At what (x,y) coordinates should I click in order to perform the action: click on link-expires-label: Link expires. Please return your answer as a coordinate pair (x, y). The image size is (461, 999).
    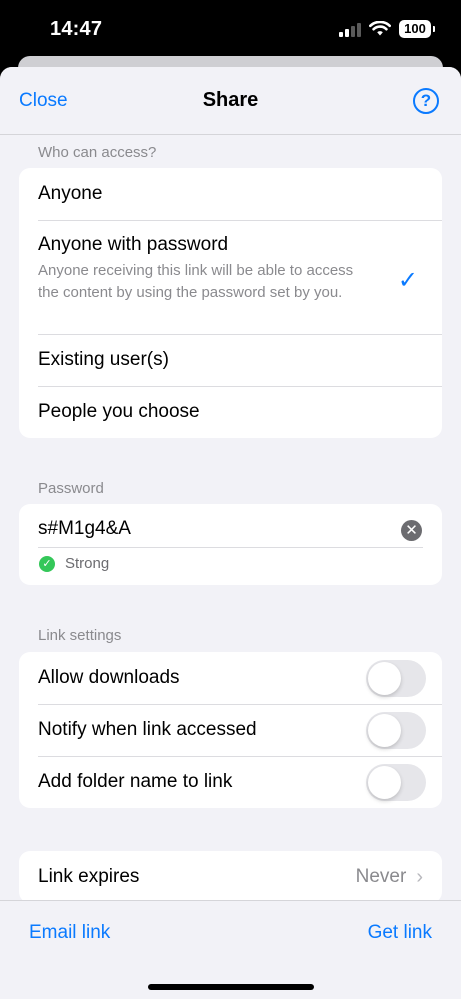
    Looking at the image, I should click on (89, 876).